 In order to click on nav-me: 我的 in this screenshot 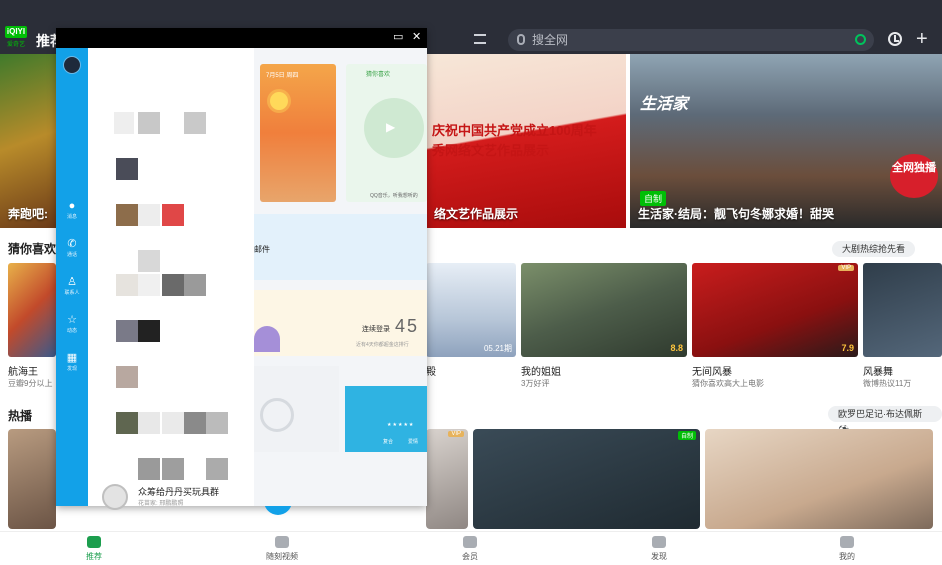, I will do `click(847, 549)`.